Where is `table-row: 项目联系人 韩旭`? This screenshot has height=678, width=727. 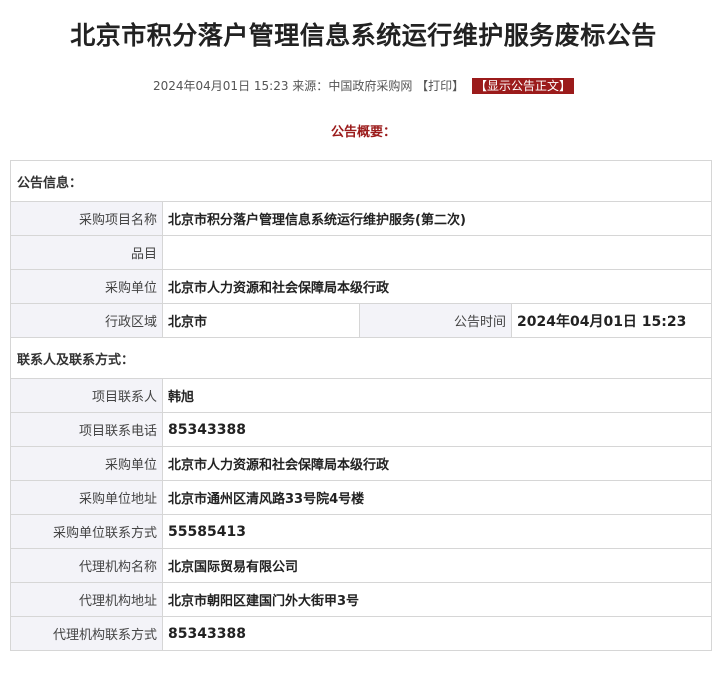
table-row: 项目联系人 韩旭 is located at coordinates (361, 395).